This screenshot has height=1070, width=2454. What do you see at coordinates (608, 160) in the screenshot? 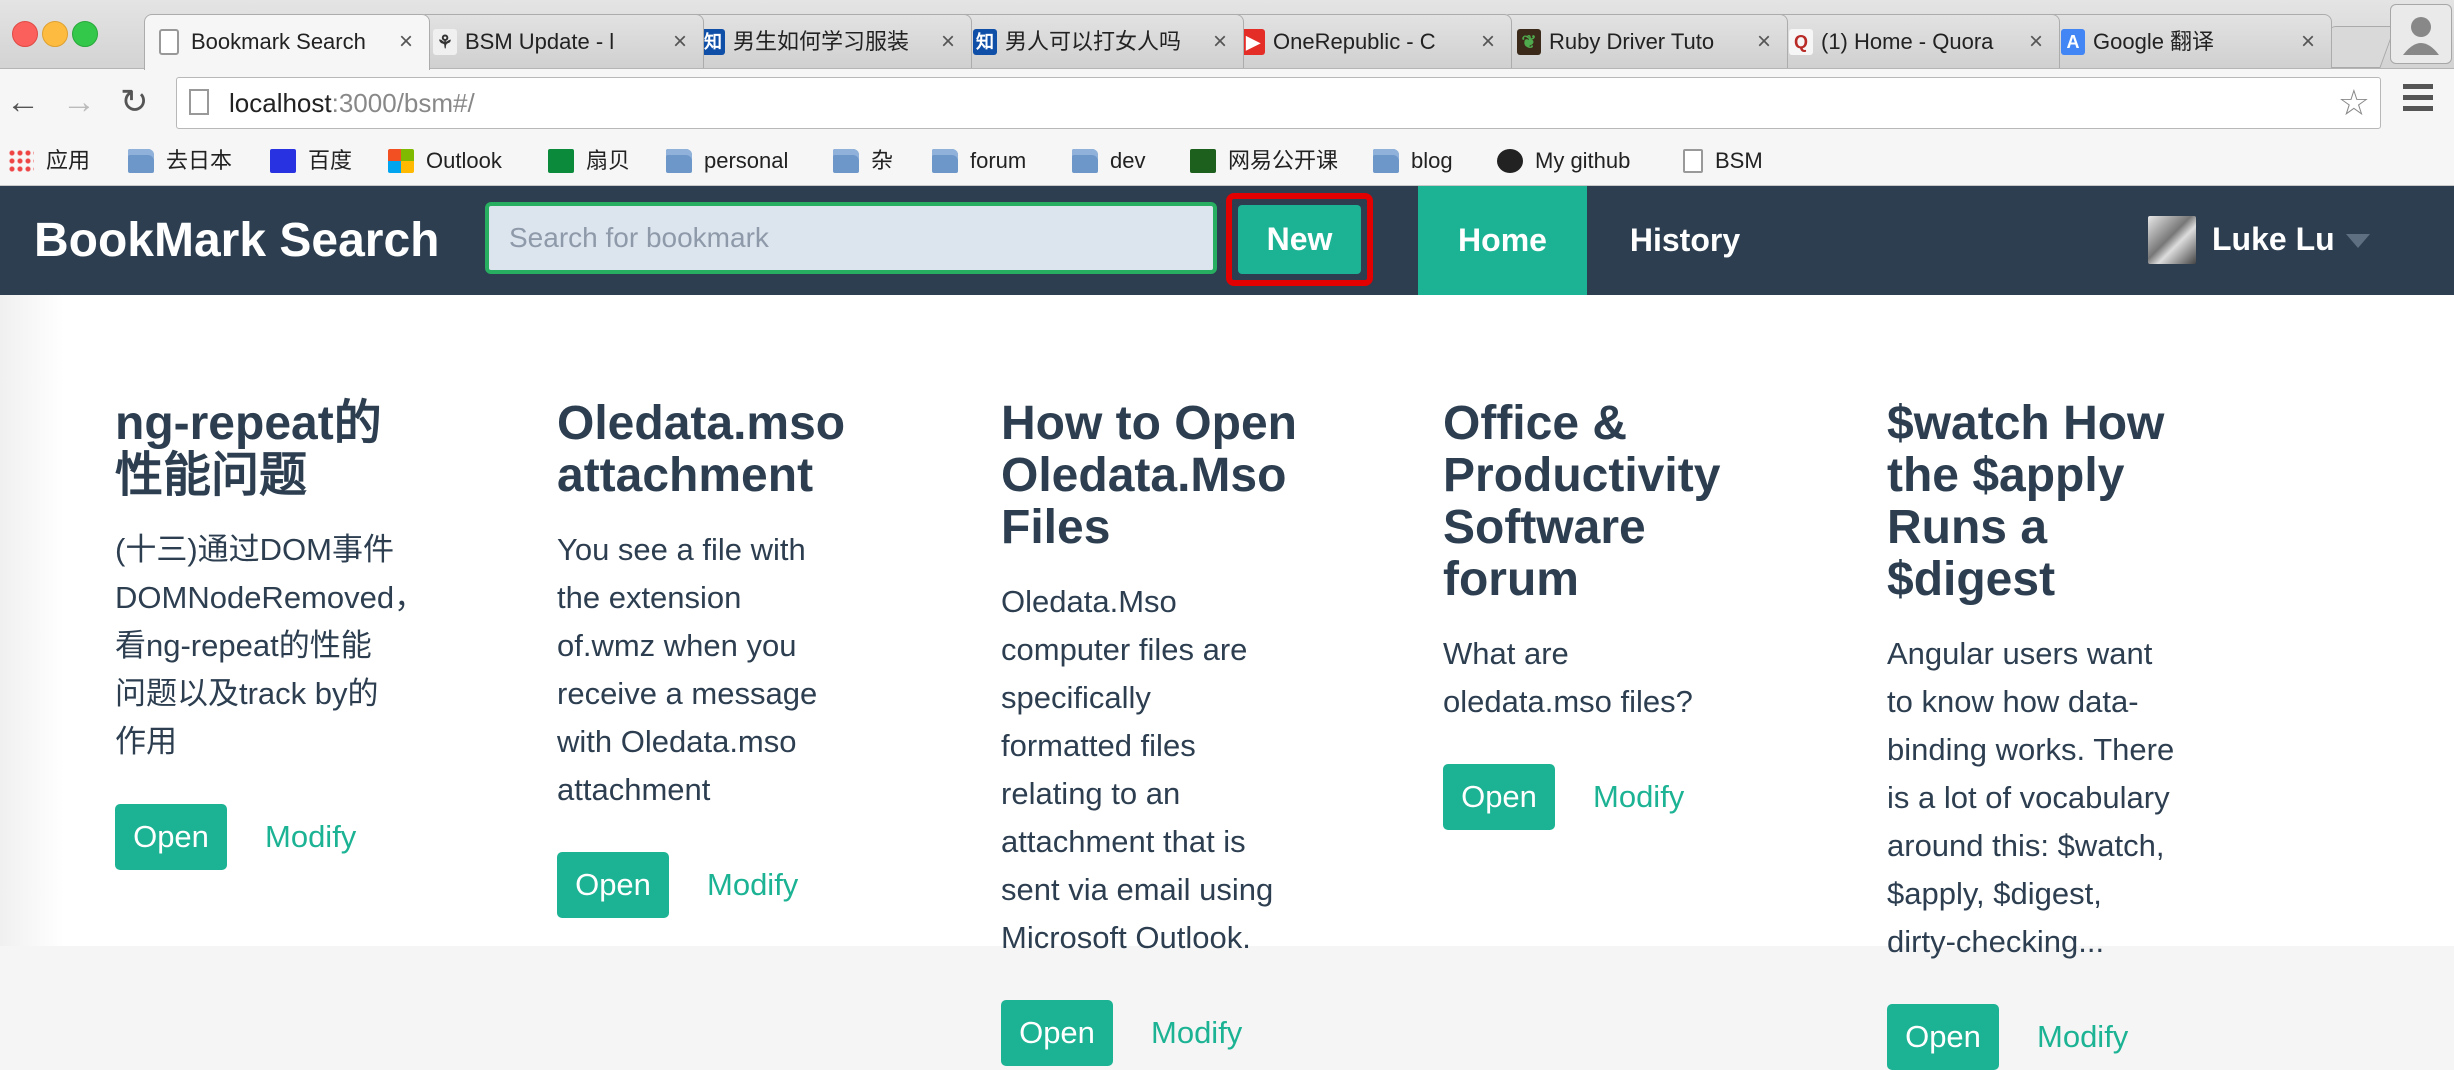
I see `bookmark-label: 扇贝` at bounding box center [608, 160].